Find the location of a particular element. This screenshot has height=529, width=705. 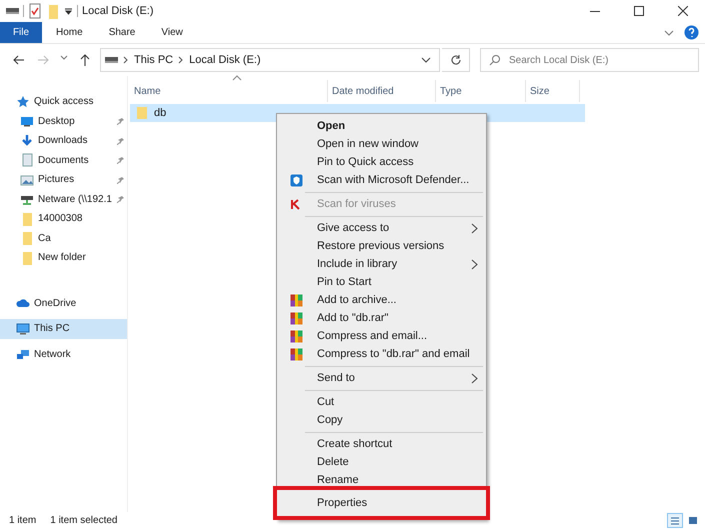

search-field: Search Local Disk (E:) is located at coordinates (589, 60).